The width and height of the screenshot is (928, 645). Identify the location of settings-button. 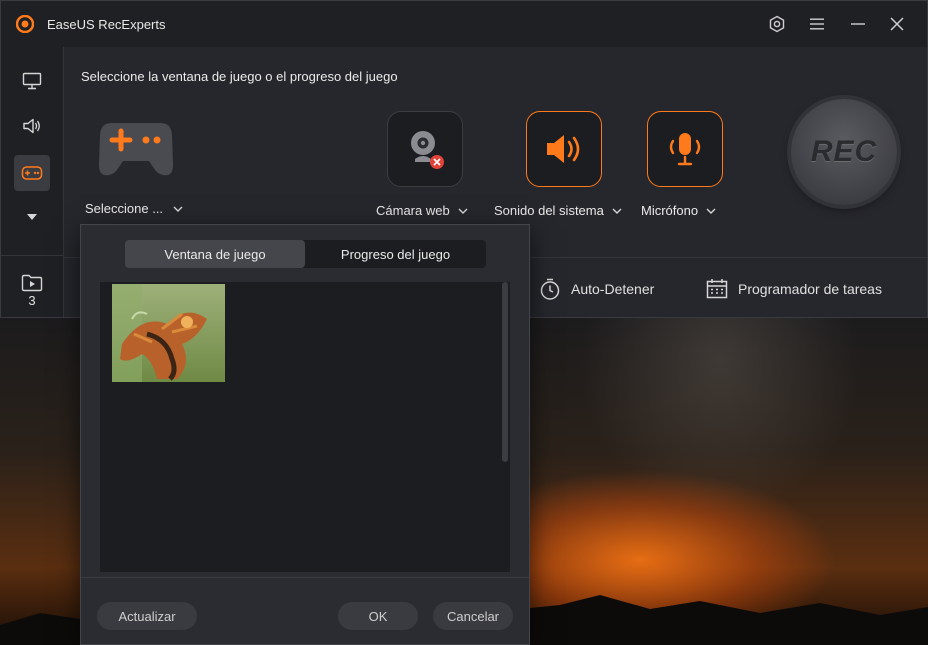
(777, 24).